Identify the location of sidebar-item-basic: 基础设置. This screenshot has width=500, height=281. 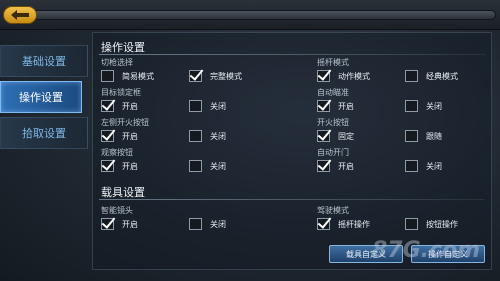
(44, 61).